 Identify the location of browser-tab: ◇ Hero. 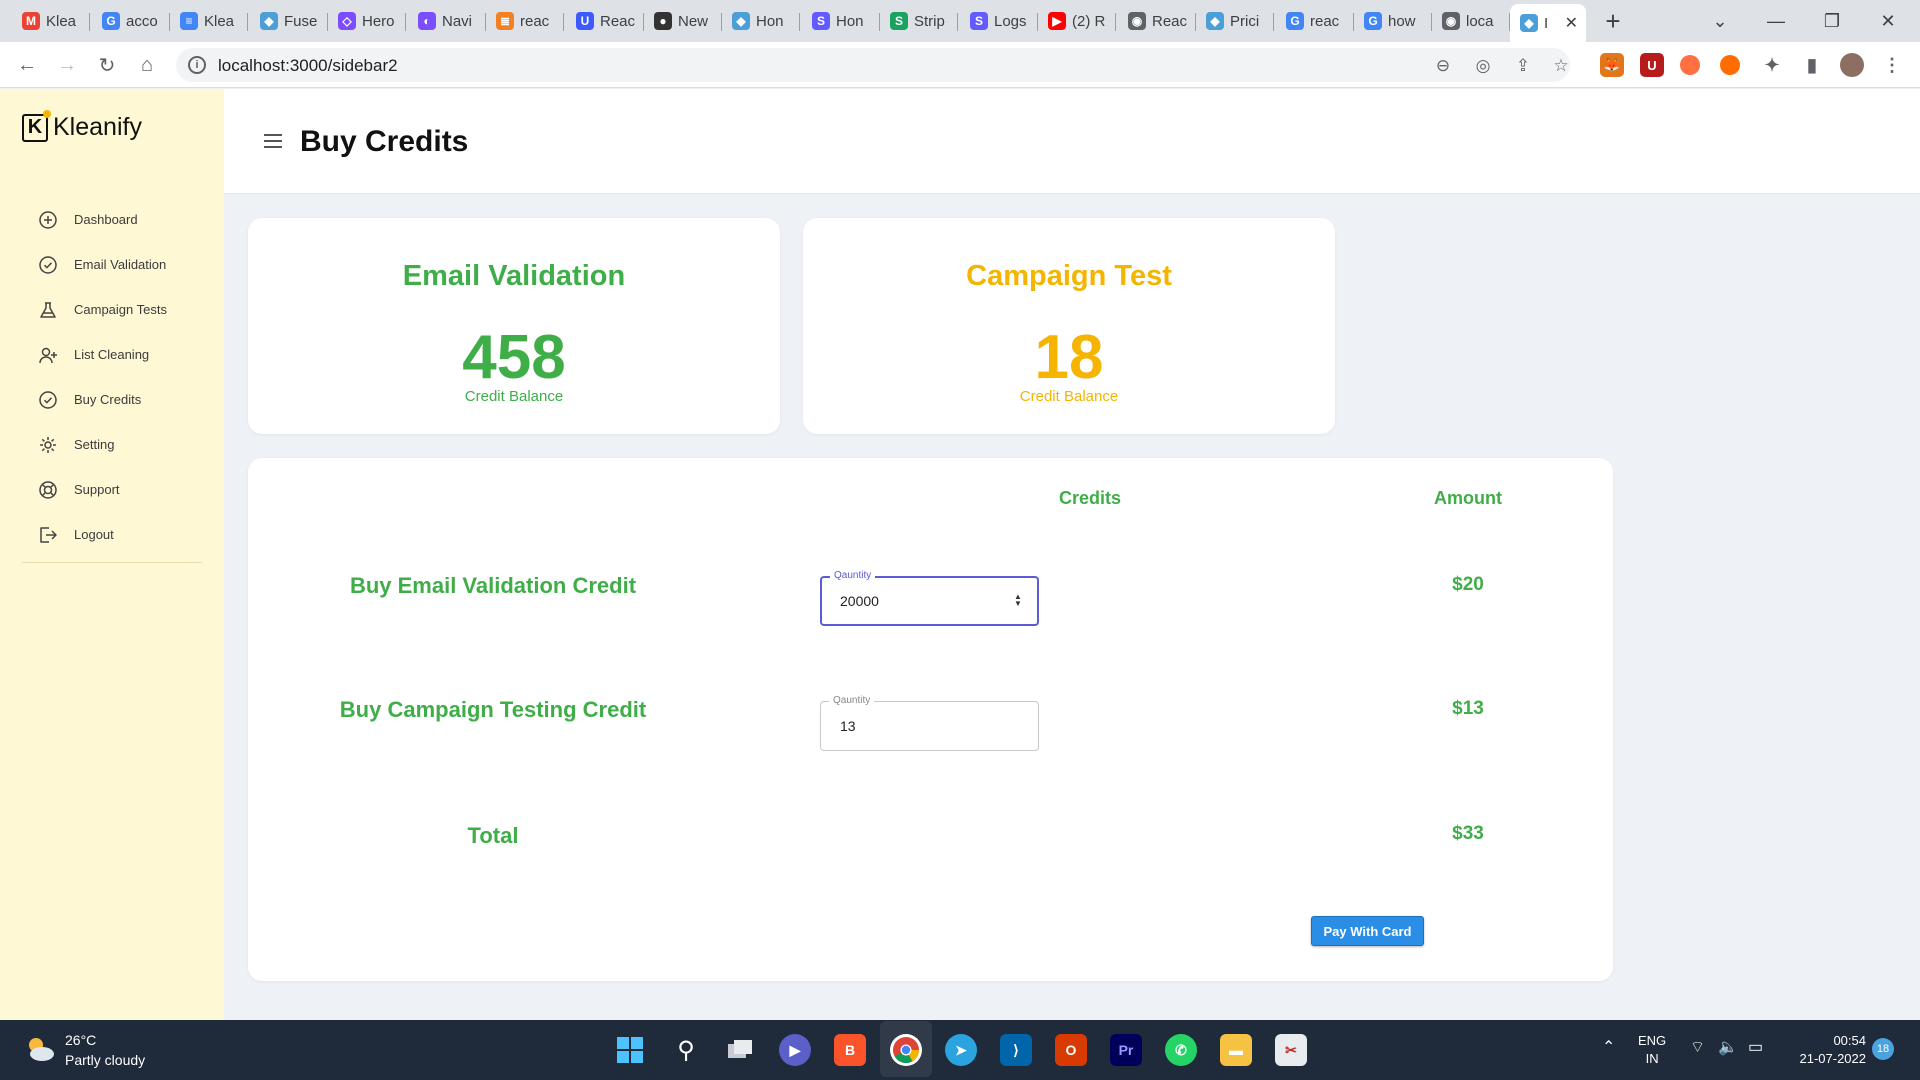
(367, 21).